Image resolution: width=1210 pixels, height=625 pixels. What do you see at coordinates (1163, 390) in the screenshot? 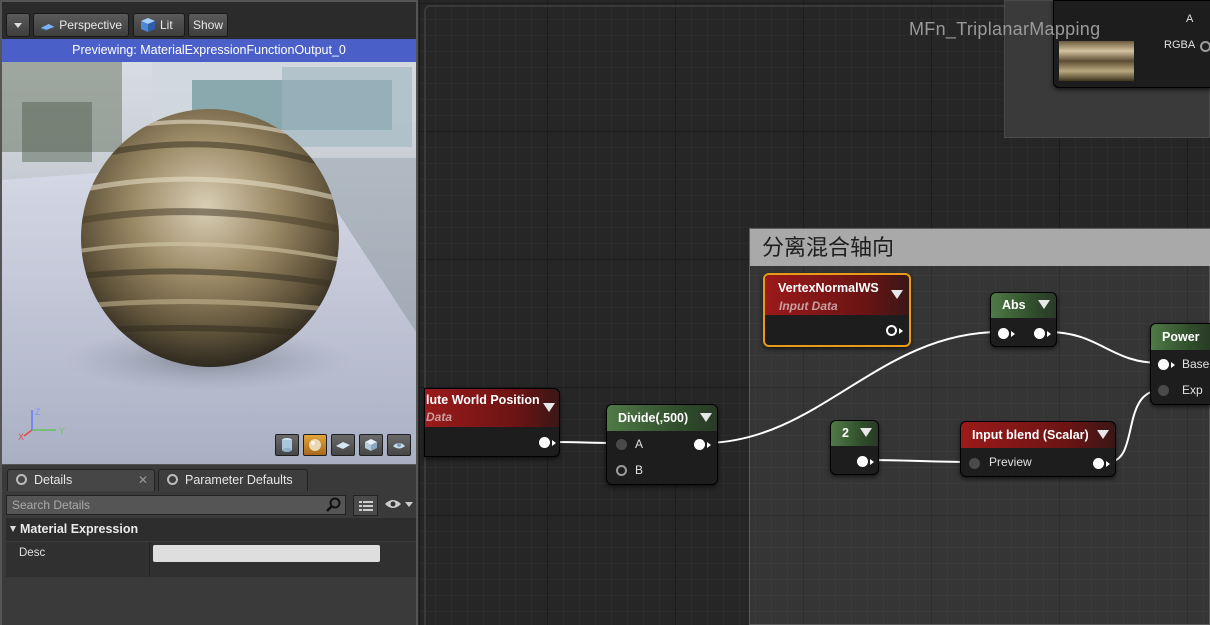
I see `input-pin-exp` at bounding box center [1163, 390].